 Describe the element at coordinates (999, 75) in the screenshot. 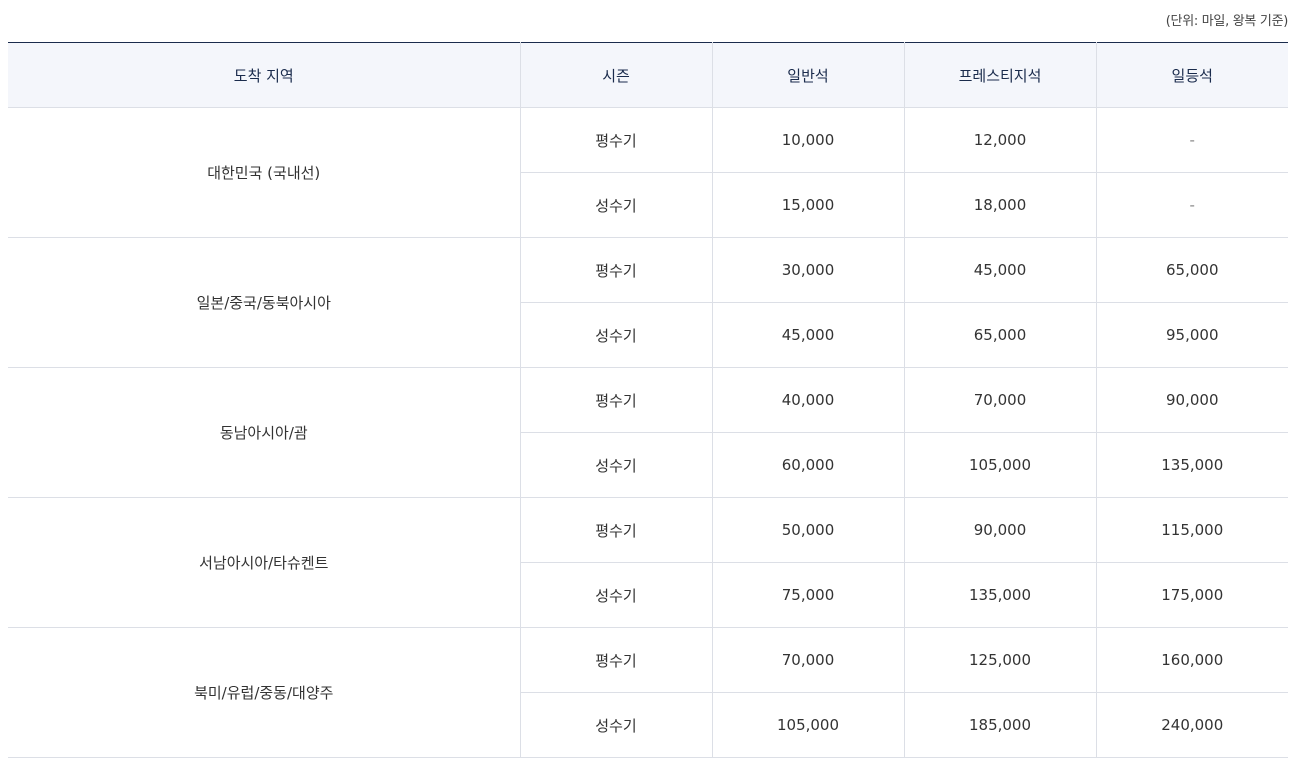

I see `header-prestige: 프레스티지석` at that location.